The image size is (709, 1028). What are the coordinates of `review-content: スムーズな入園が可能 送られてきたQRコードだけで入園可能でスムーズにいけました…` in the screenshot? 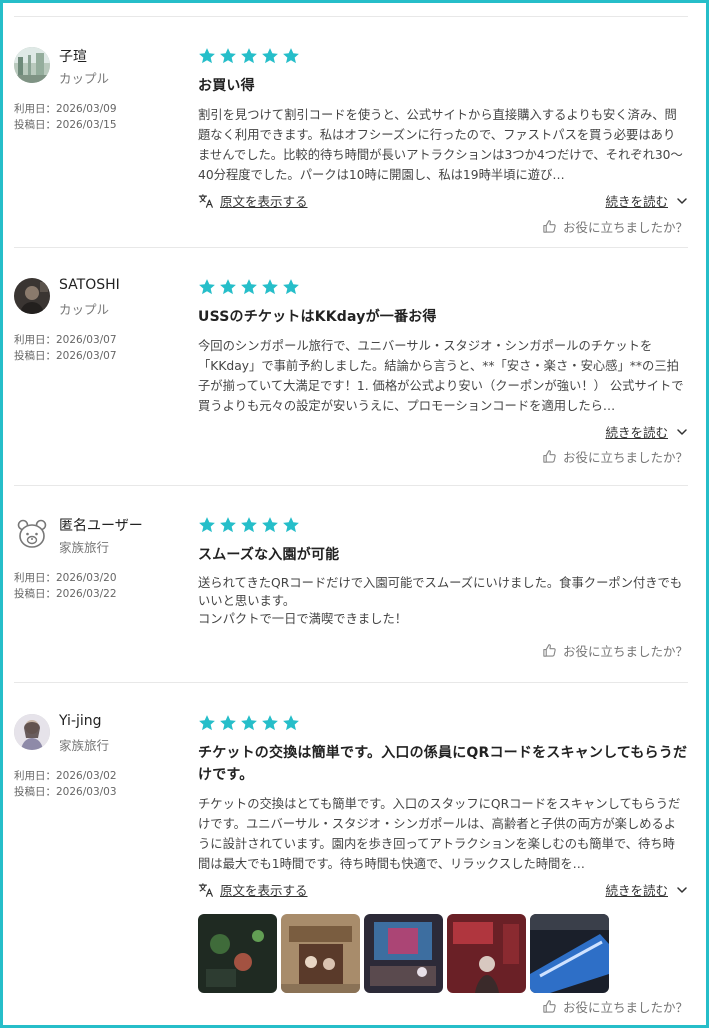 It's located at (443, 572).